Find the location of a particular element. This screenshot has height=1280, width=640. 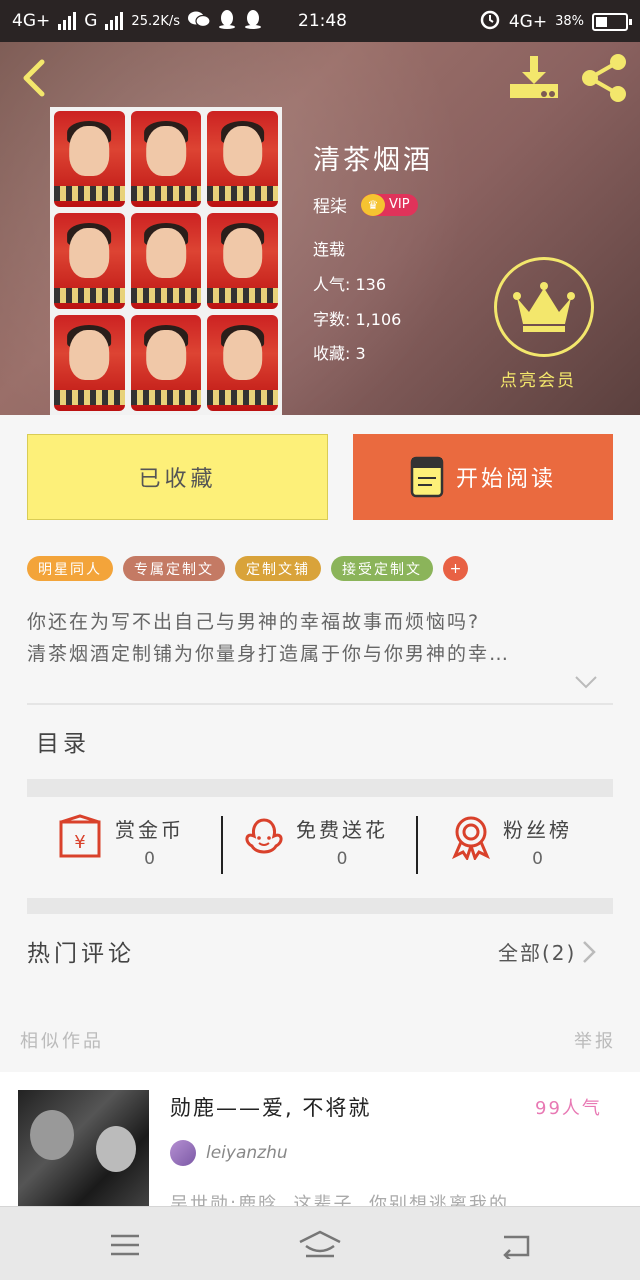

chevron-right-icon is located at coordinates (590, 951).